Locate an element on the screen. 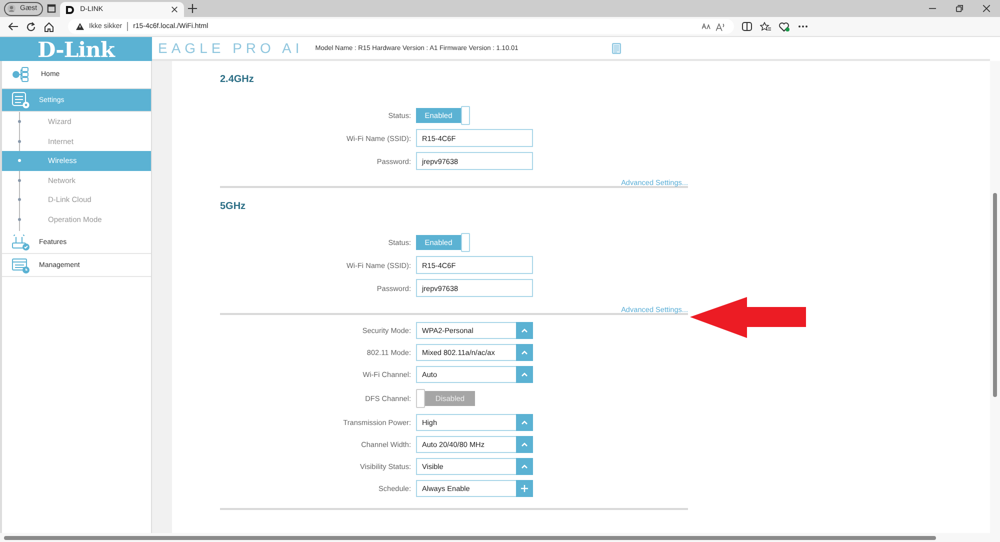  logo: D-Link is located at coordinates (76, 49).